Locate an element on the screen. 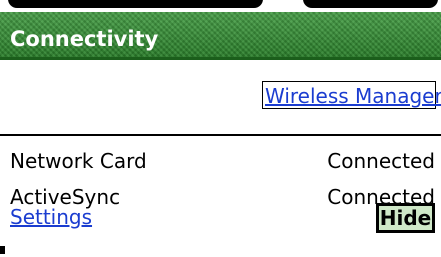  connection-row-network-card: Network Card Connected is located at coordinates (220, 161).